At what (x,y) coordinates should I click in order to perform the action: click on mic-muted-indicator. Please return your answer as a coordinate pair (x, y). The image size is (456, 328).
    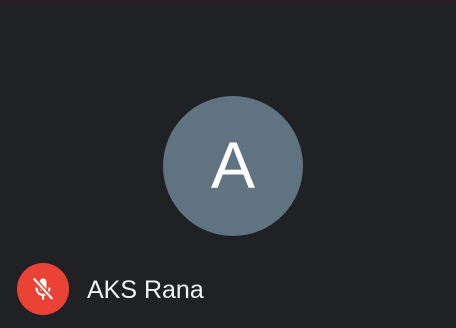
    Looking at the image, I should click on (43, 289).